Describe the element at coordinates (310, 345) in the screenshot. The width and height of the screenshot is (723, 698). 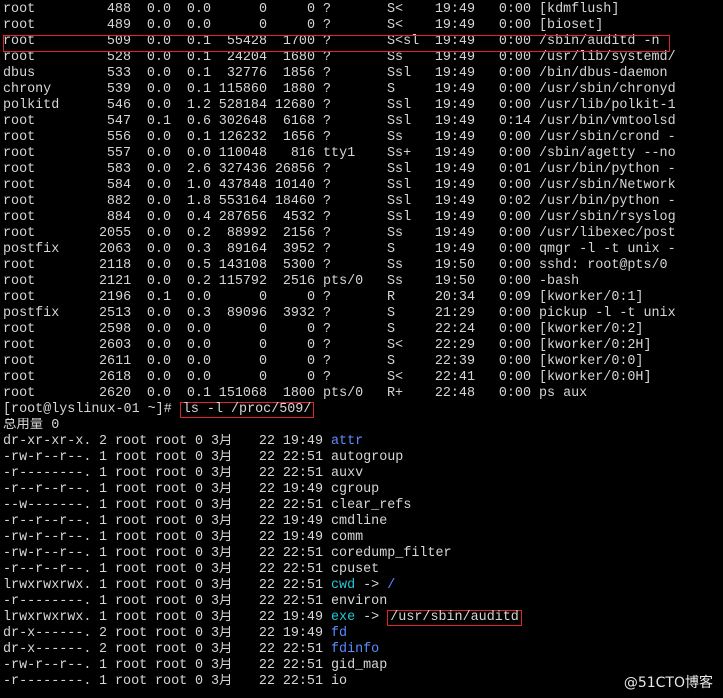
I see `process-rss: 0` at that location.